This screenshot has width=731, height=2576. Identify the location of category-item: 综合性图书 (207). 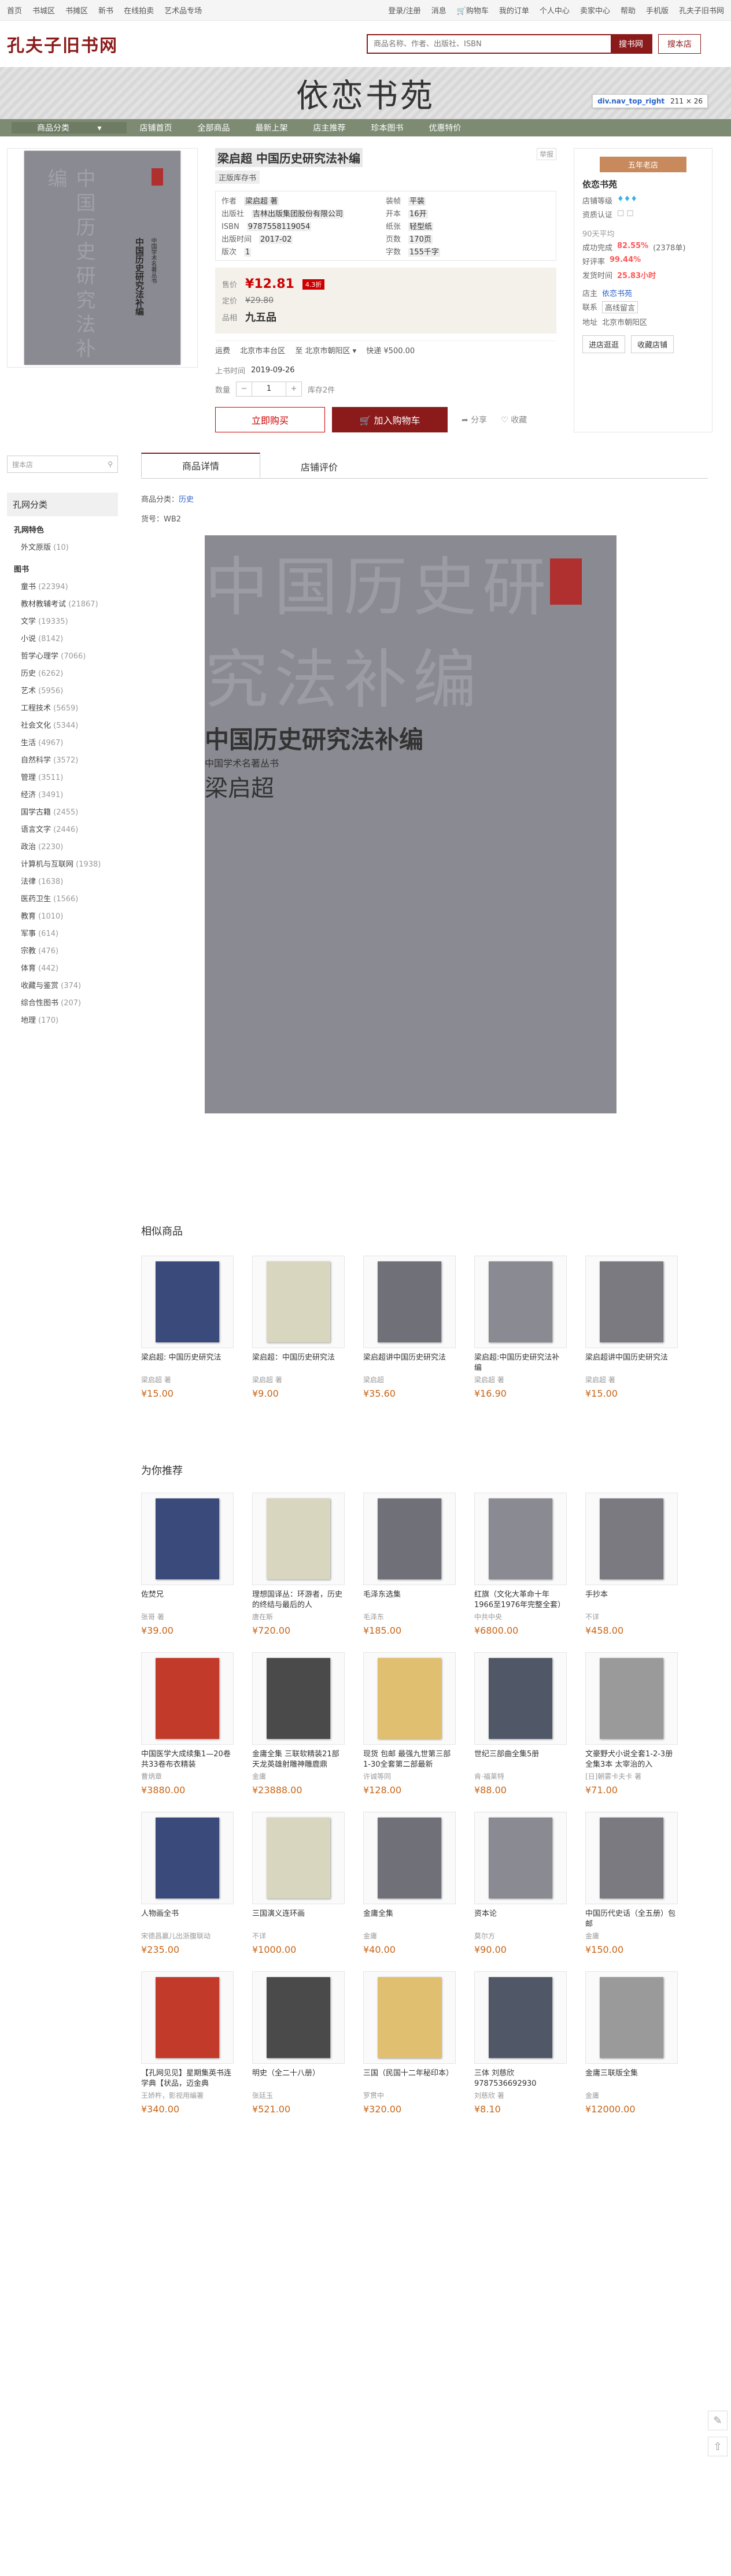
(62, 1004).